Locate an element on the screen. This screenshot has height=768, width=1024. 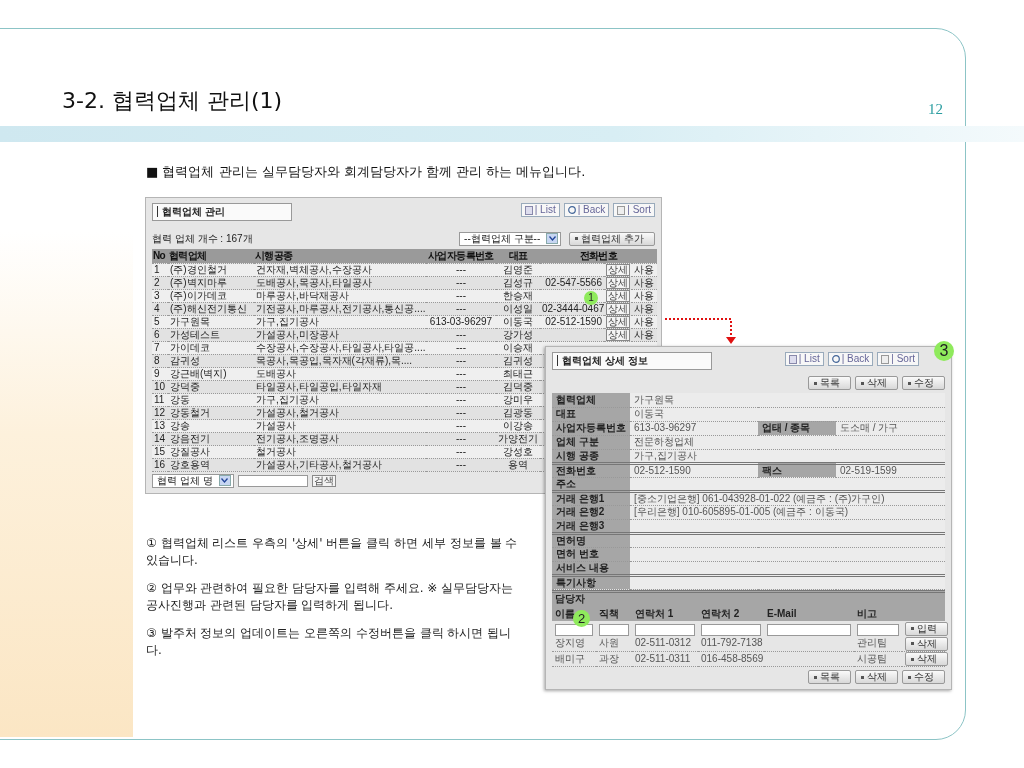
table-cell: 강미우 is located at coordinates (518, 399).